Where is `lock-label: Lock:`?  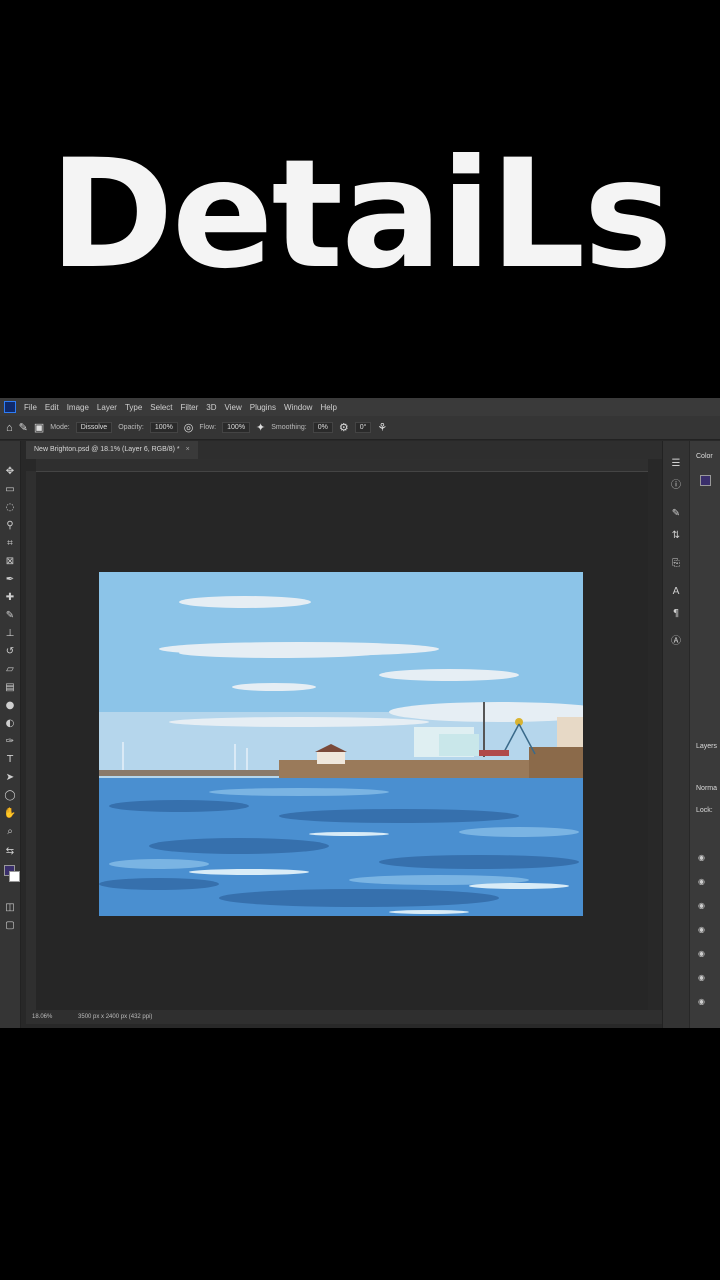
lock-label: Lock: is located at coordinates (704, 810).